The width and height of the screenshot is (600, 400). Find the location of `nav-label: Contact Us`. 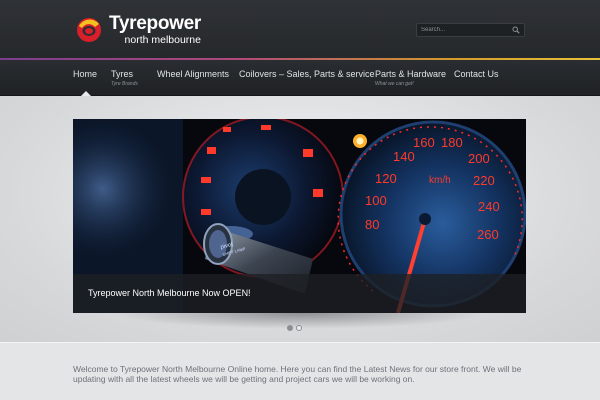

nav-label: Contact Us is located at coordinates (476, 74).